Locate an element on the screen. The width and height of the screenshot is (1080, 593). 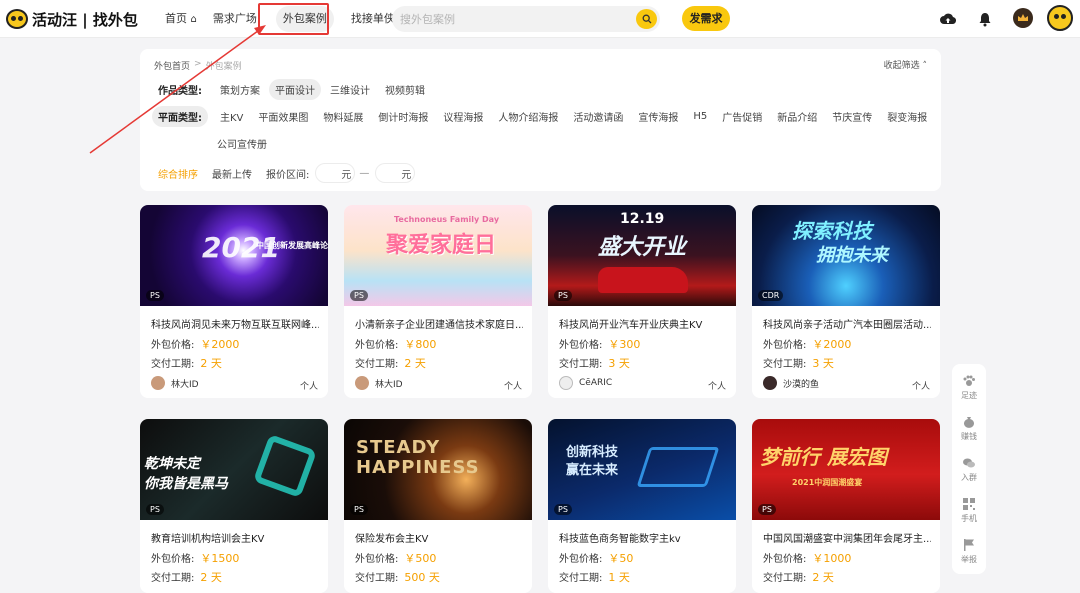
author: 沙漠的鱼 is located at coordinates (791, 383).